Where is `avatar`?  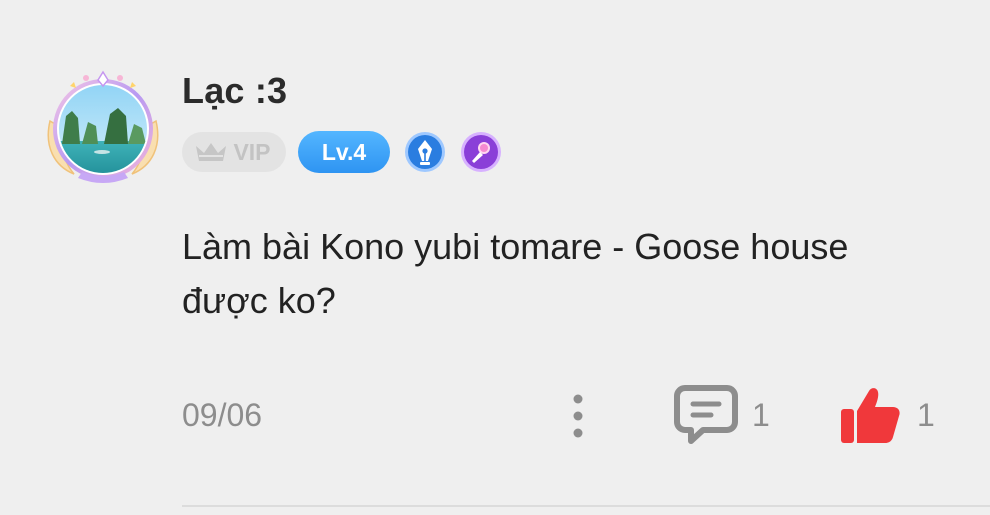
avatar is located at coordinates (103, 127).